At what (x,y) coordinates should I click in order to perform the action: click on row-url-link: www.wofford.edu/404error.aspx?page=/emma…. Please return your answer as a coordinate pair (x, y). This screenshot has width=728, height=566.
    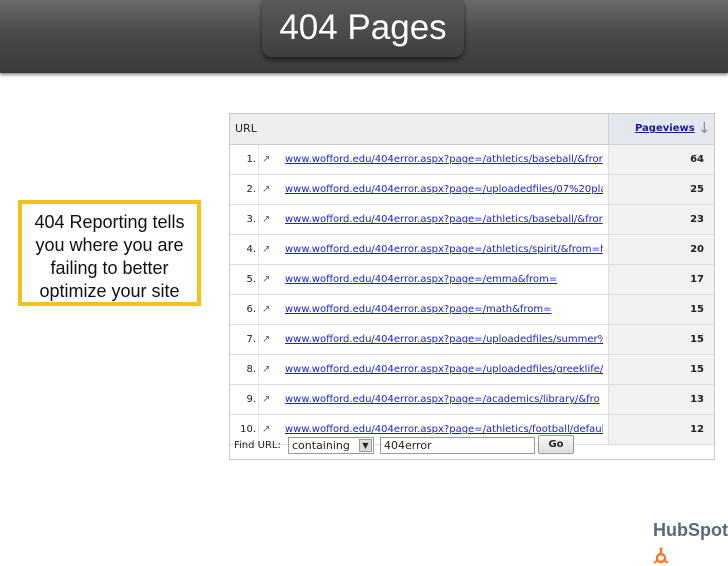
    Looking at the image, I should click on (444, 279).